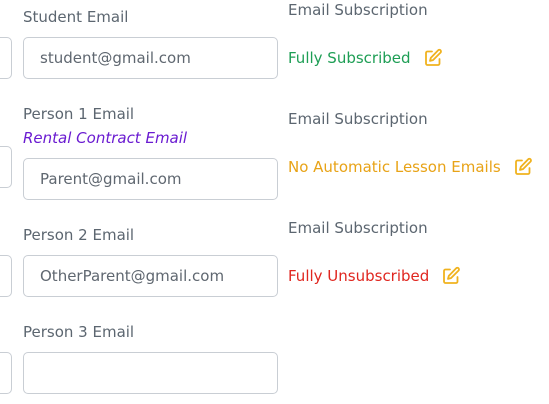 The height and width of the screenshot is (404, 549). Describe the element at coordinates (150, 373) in the screenshot. I see `person3-email-field` at that location.